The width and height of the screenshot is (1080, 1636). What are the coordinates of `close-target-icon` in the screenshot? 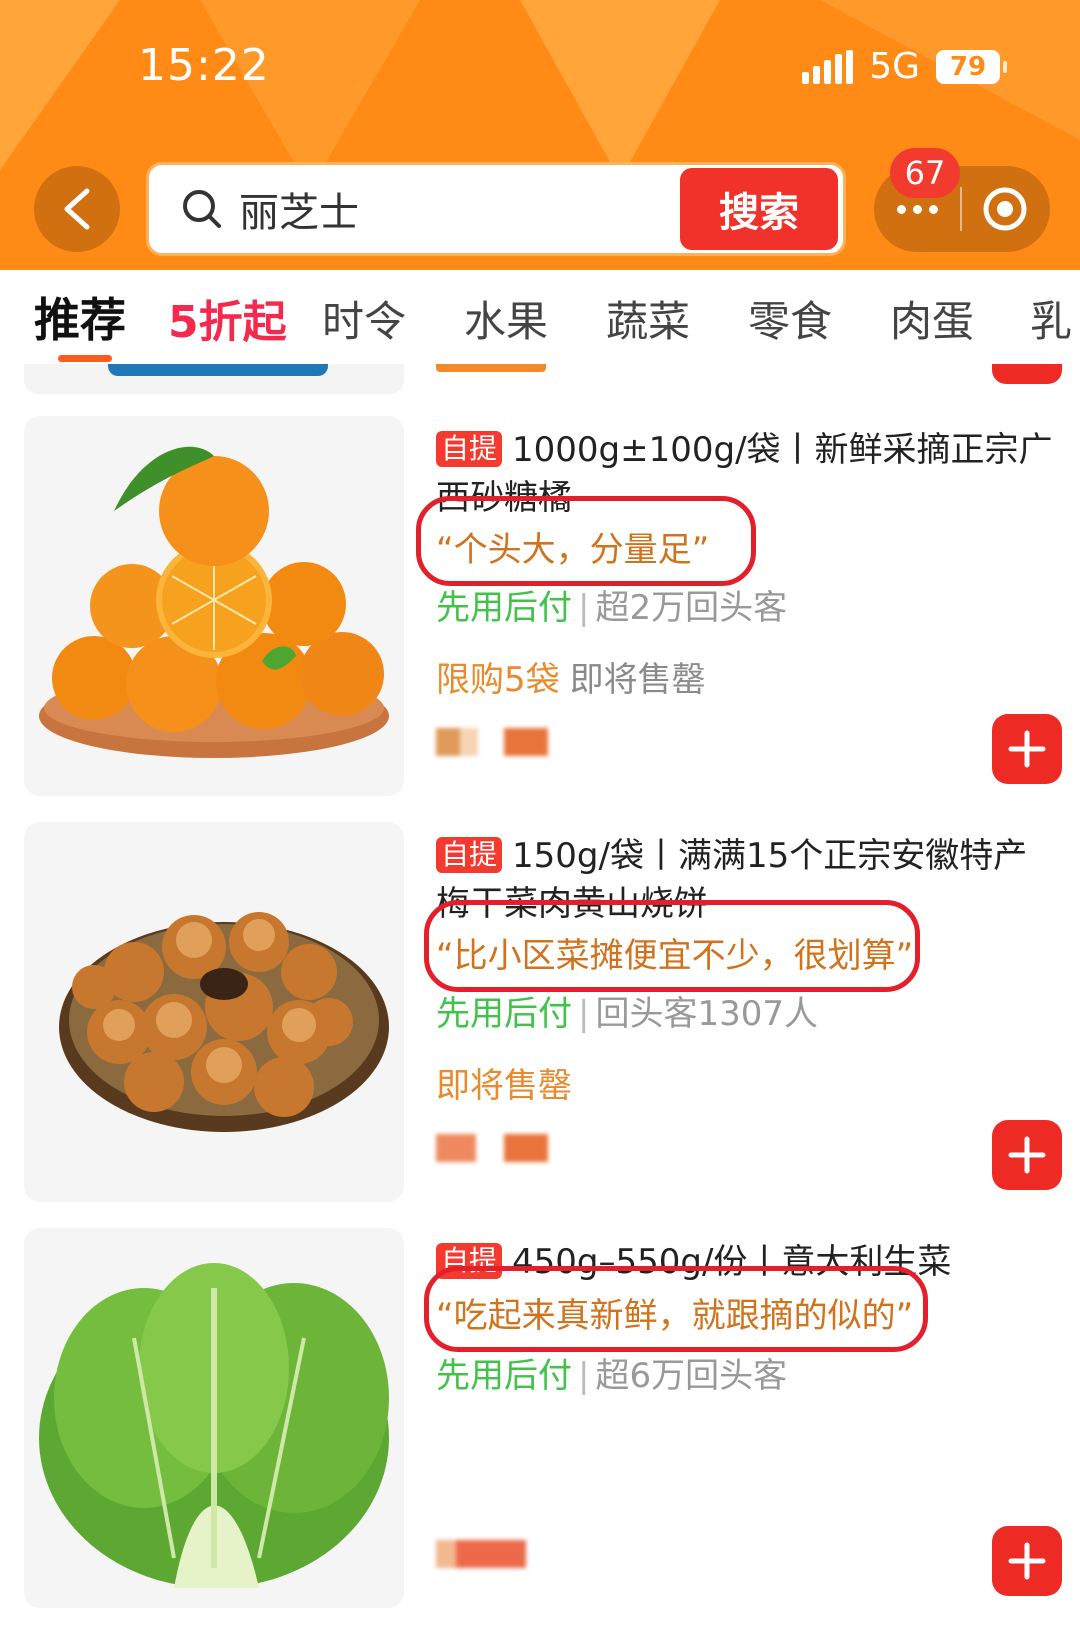 It's located at (1005, 209).